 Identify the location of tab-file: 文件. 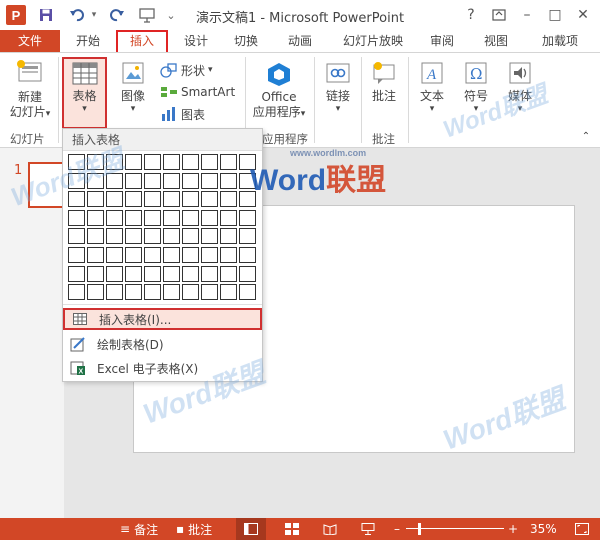
(30, 41).